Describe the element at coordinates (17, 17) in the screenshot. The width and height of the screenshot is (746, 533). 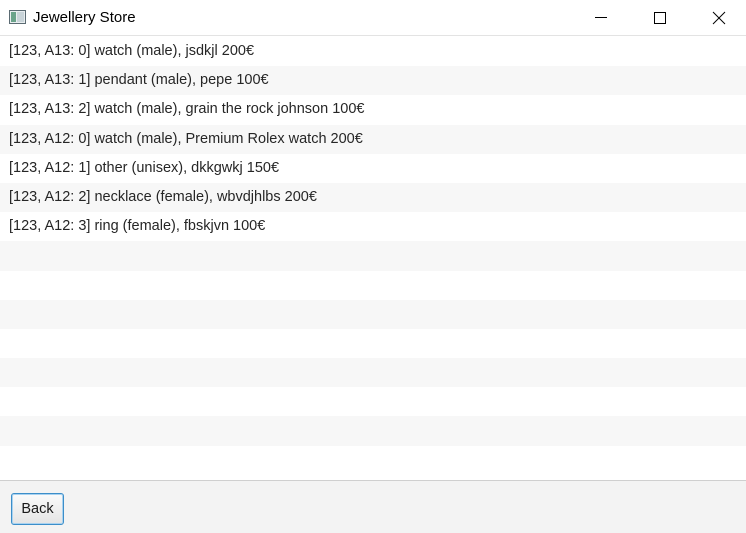
I see `app-window-icon` at that location.